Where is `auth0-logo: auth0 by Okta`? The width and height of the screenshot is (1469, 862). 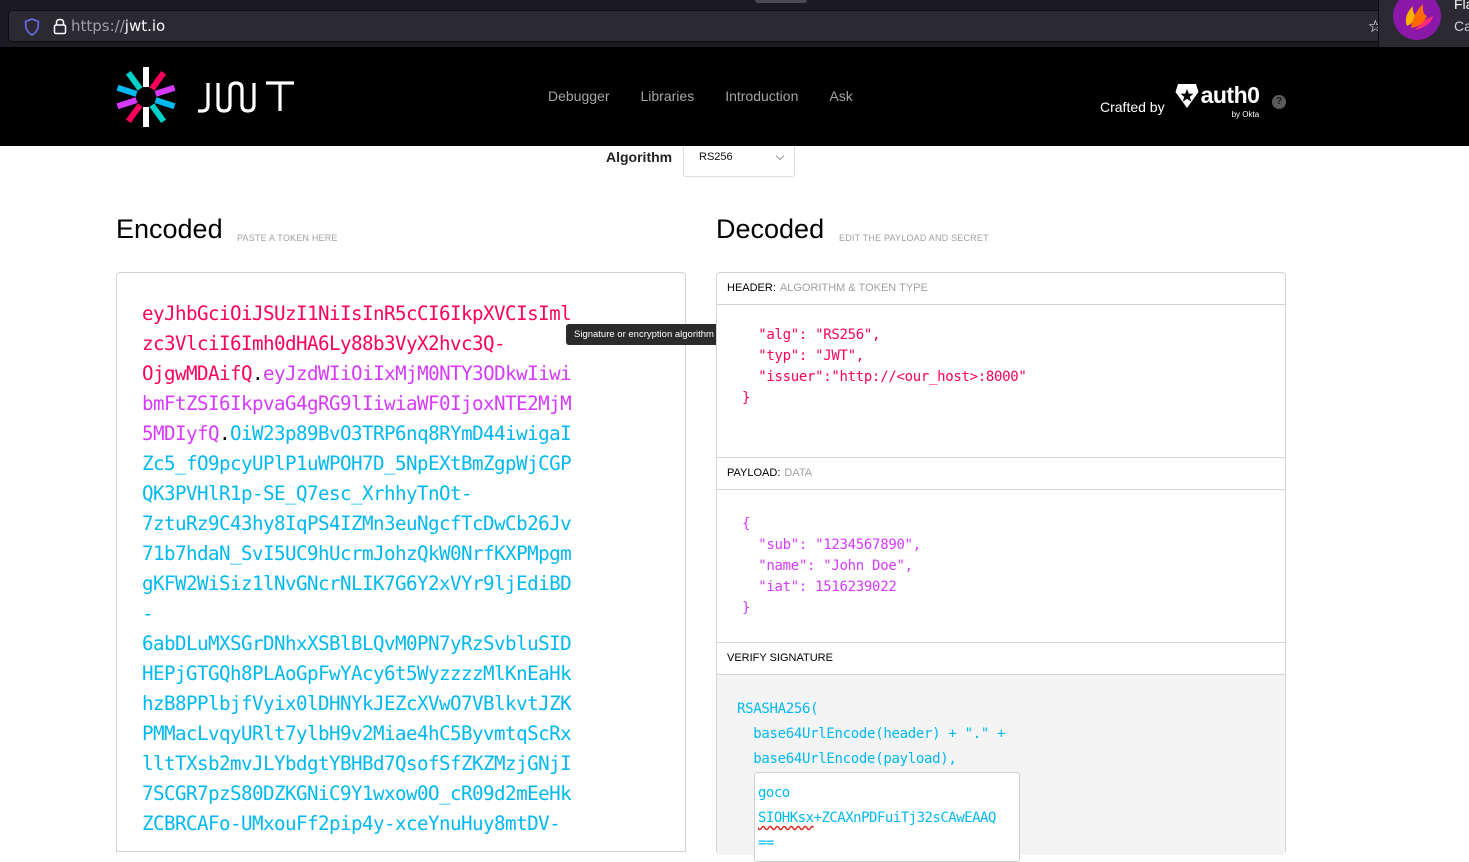 auth0-logo: auth0 by Okta is located at coordinates (1220, 102).